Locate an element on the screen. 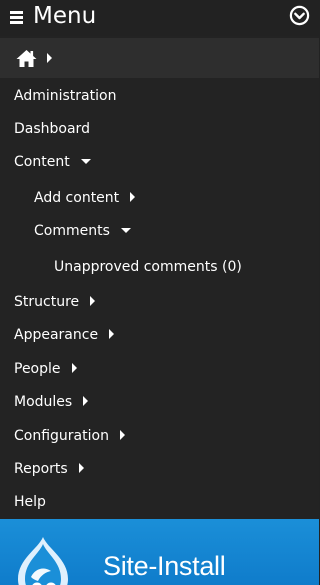 The image size is (320, 585). menu-item-people: People is located at coordinates (45, 369).